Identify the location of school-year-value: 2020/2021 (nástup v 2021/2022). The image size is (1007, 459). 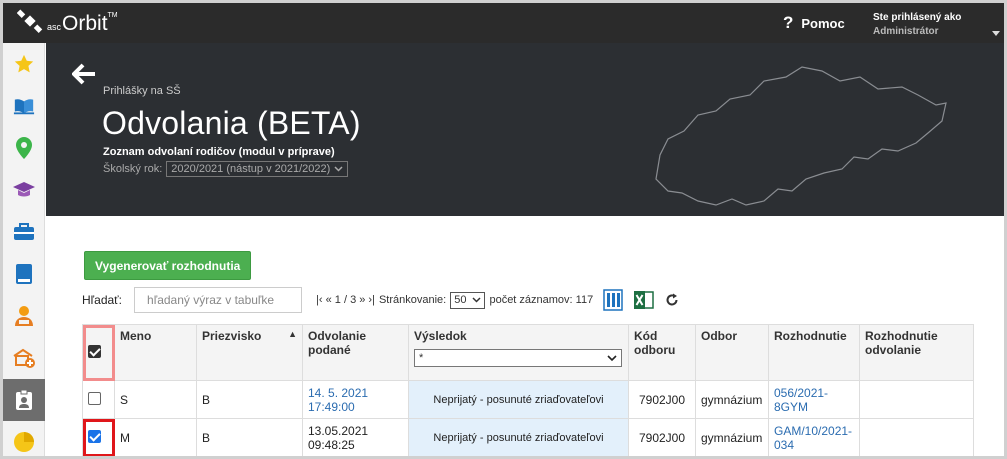
(251, 169).